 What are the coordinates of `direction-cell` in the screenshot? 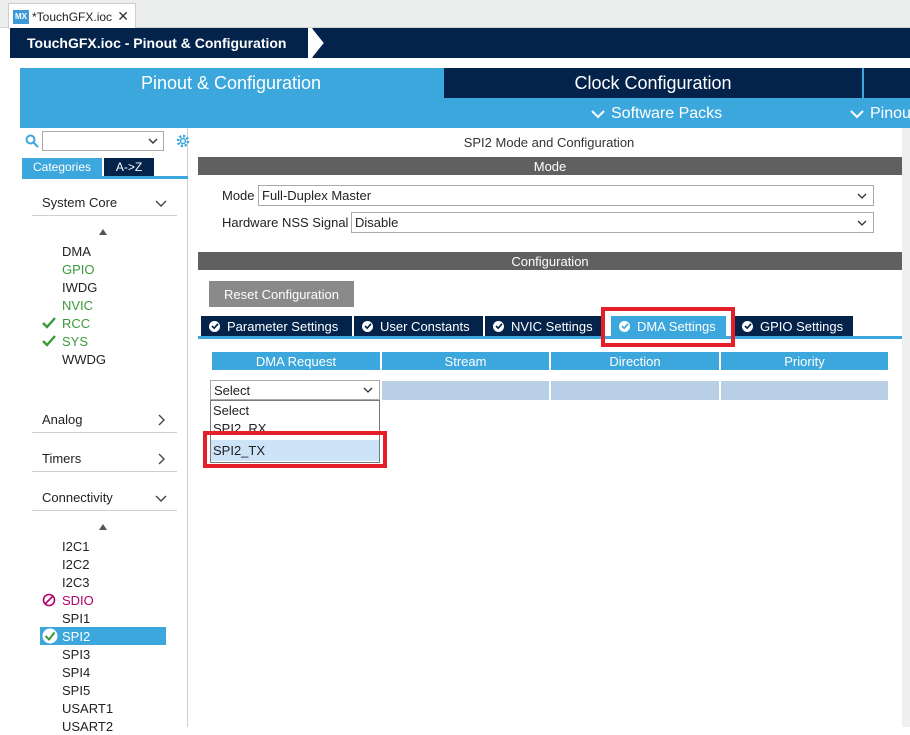 It's located at (635, 390).